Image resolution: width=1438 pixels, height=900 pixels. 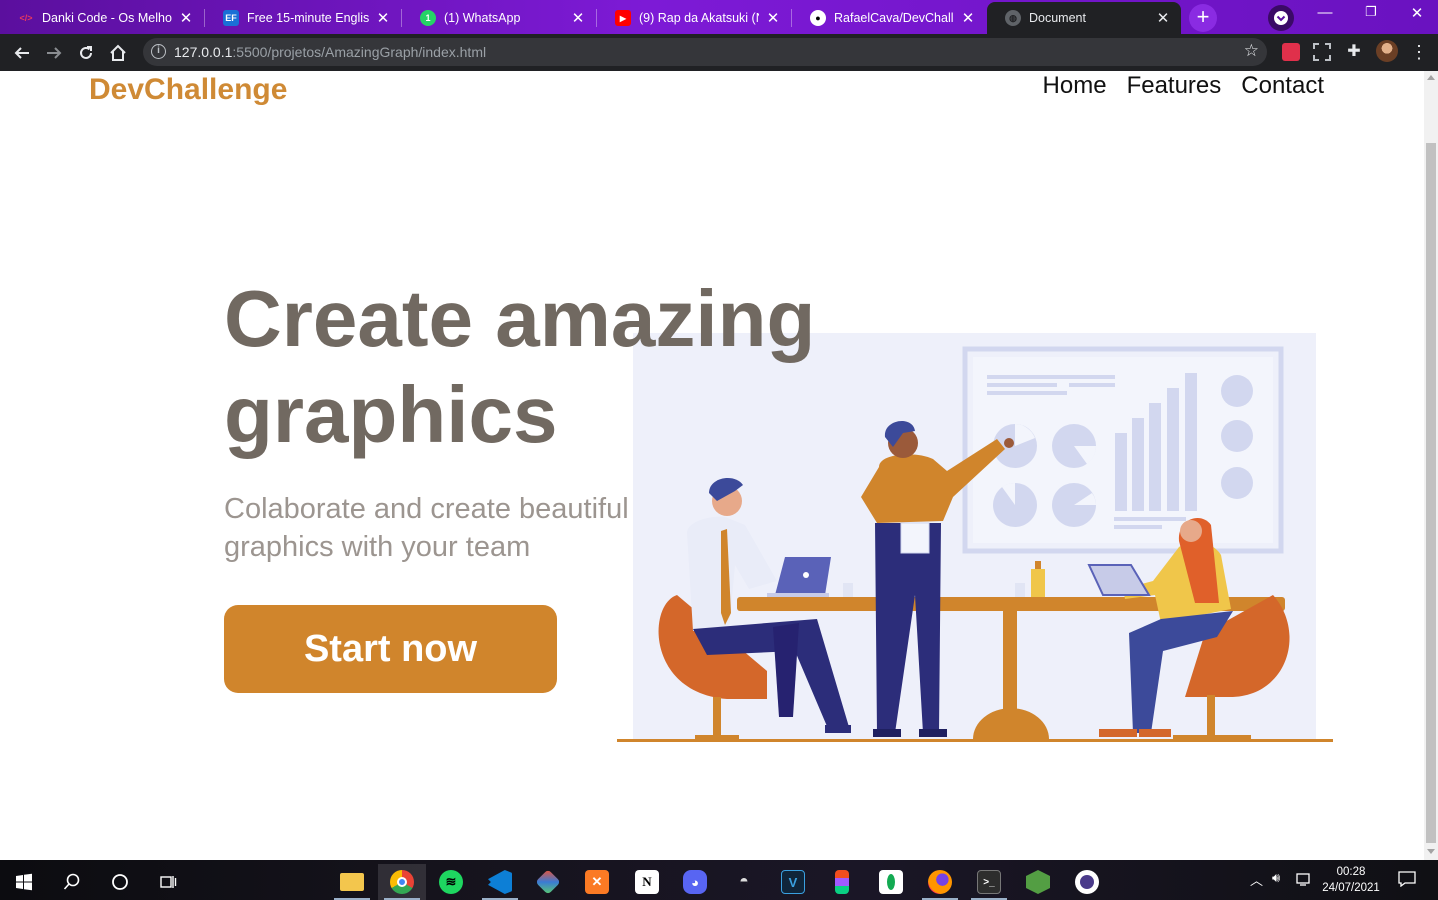 I want to click on taskbar-firefox, so click(x=940, y=882).